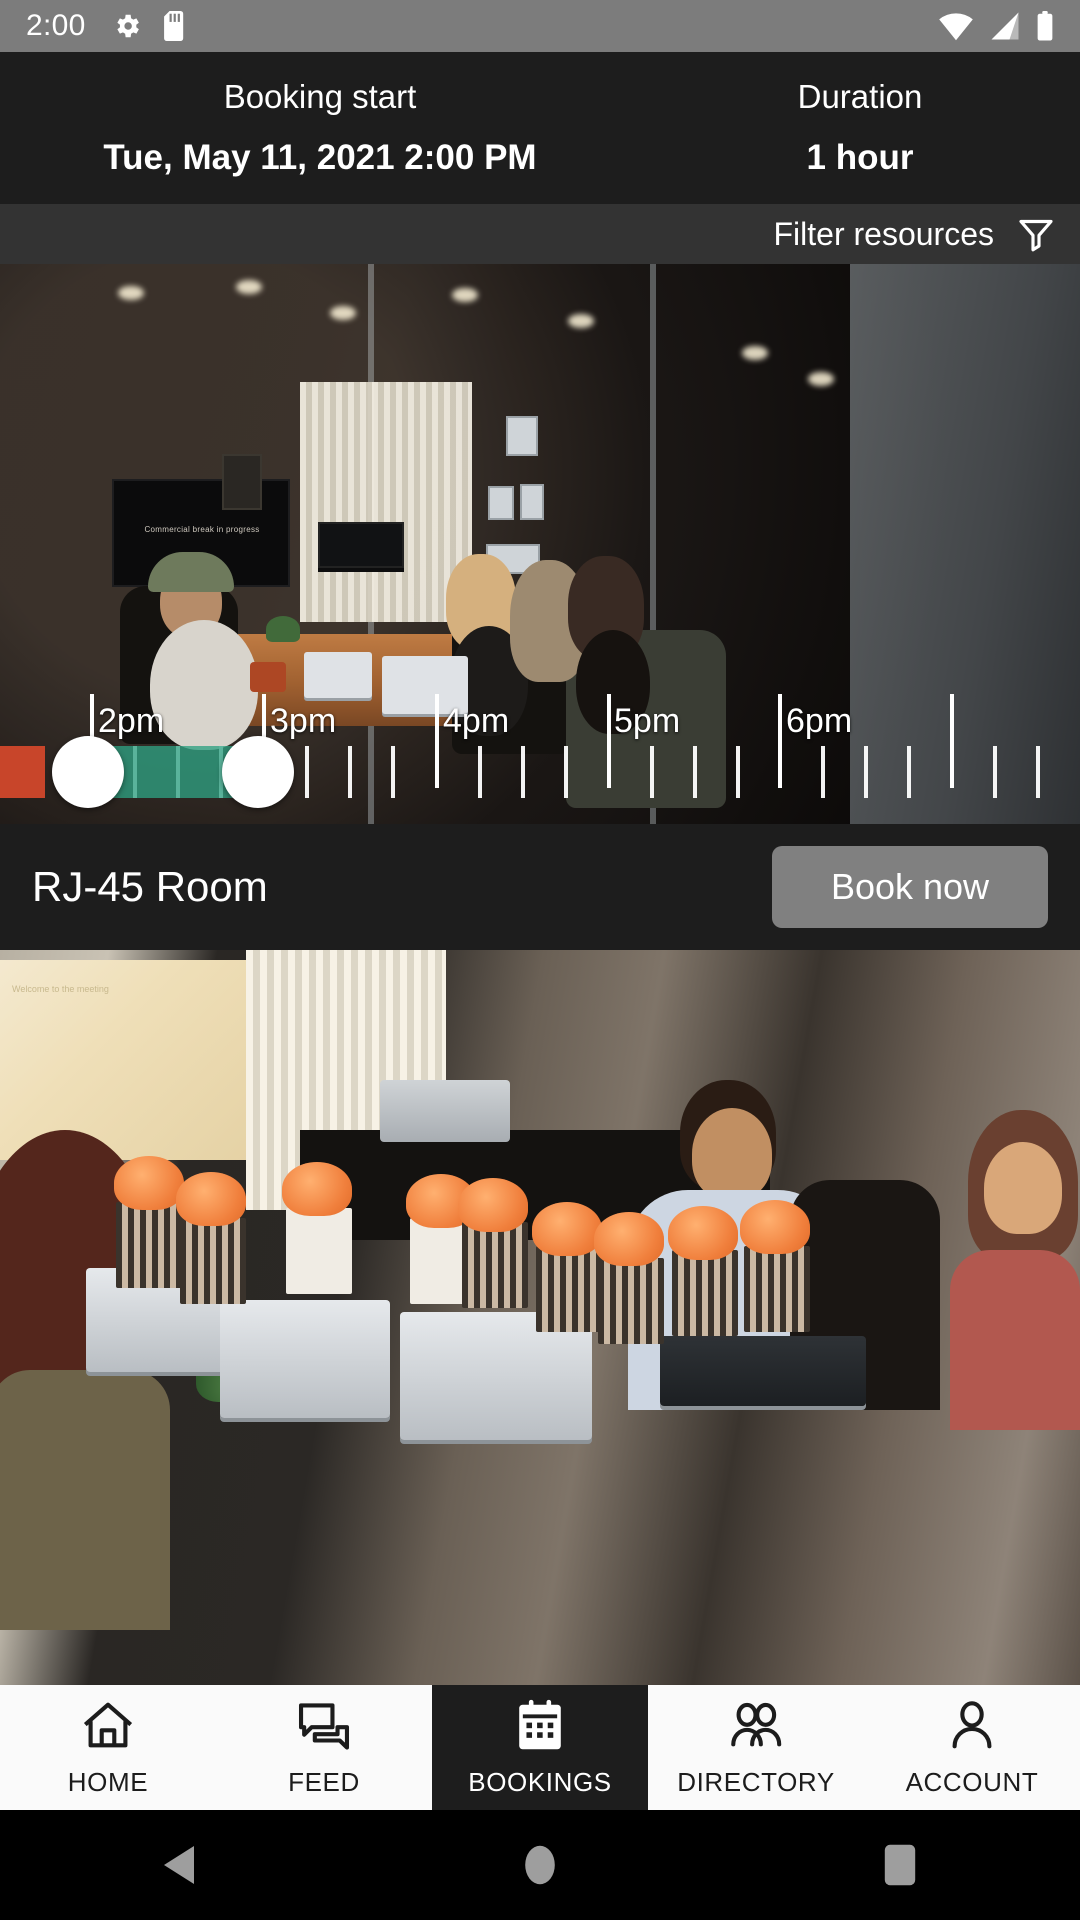  What do you see at coordinates (884, 233) in the screenshot?
I see `filter-resources-label: Filter resources` at bounding box center [884, 233].